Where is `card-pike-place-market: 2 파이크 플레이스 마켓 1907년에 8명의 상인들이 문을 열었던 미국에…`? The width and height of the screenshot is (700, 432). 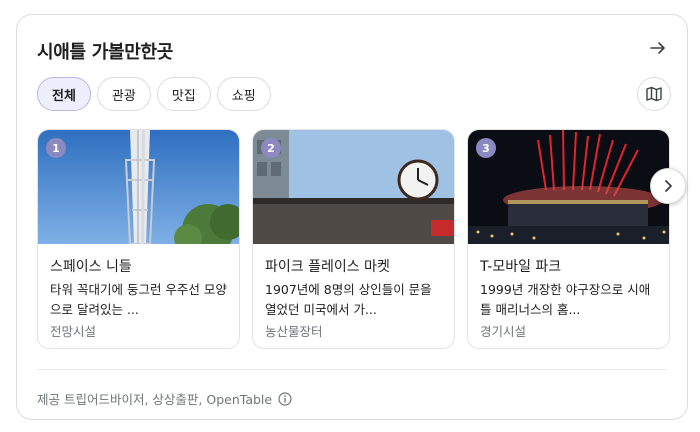
card-pike-place-market: 2 파이크 플레이스 마켓 1907년에 8명의 상인들이 문을 열었던 미국에… is located at coordinates (353, 239).